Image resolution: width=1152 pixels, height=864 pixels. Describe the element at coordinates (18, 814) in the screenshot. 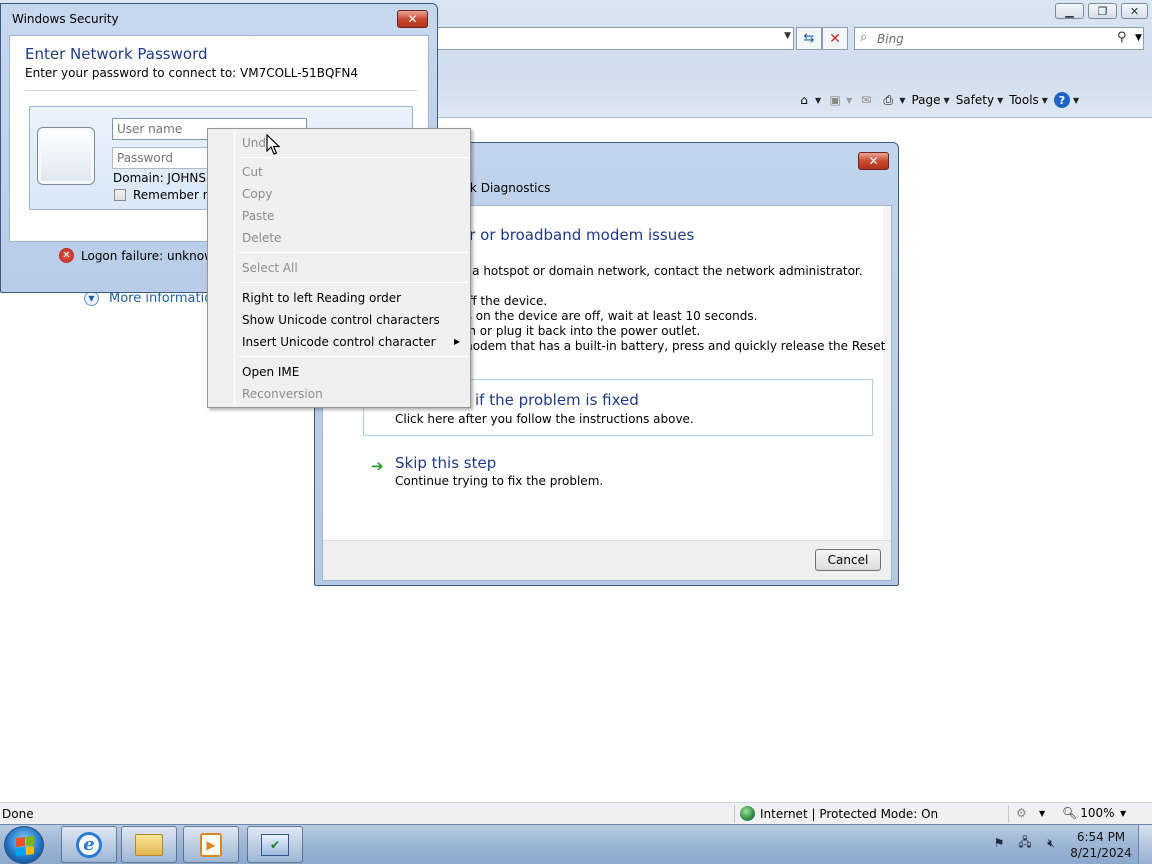

I see `status-text: Done` at that location.